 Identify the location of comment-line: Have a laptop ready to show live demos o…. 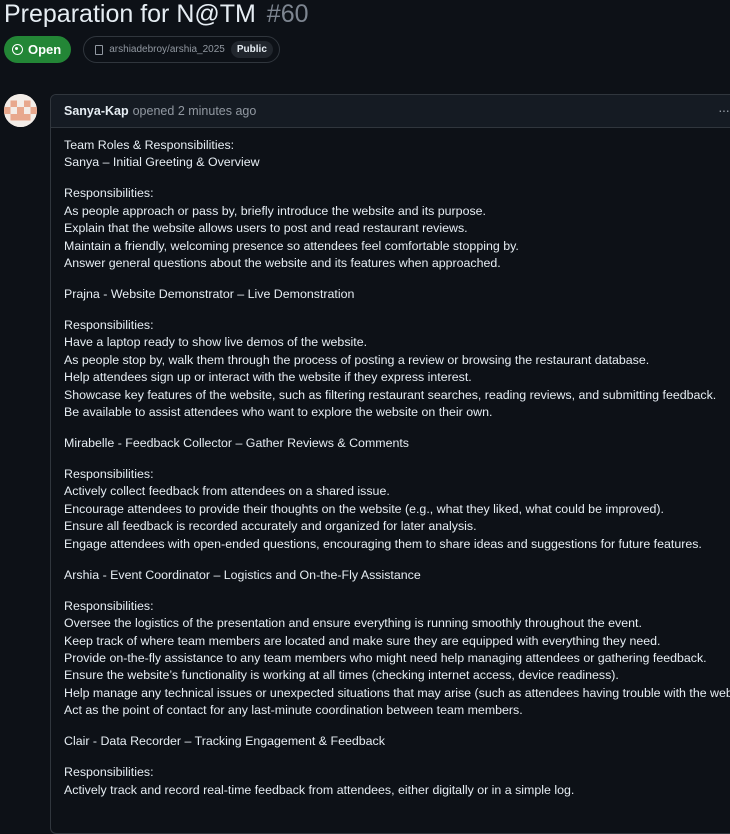
(216, 342).